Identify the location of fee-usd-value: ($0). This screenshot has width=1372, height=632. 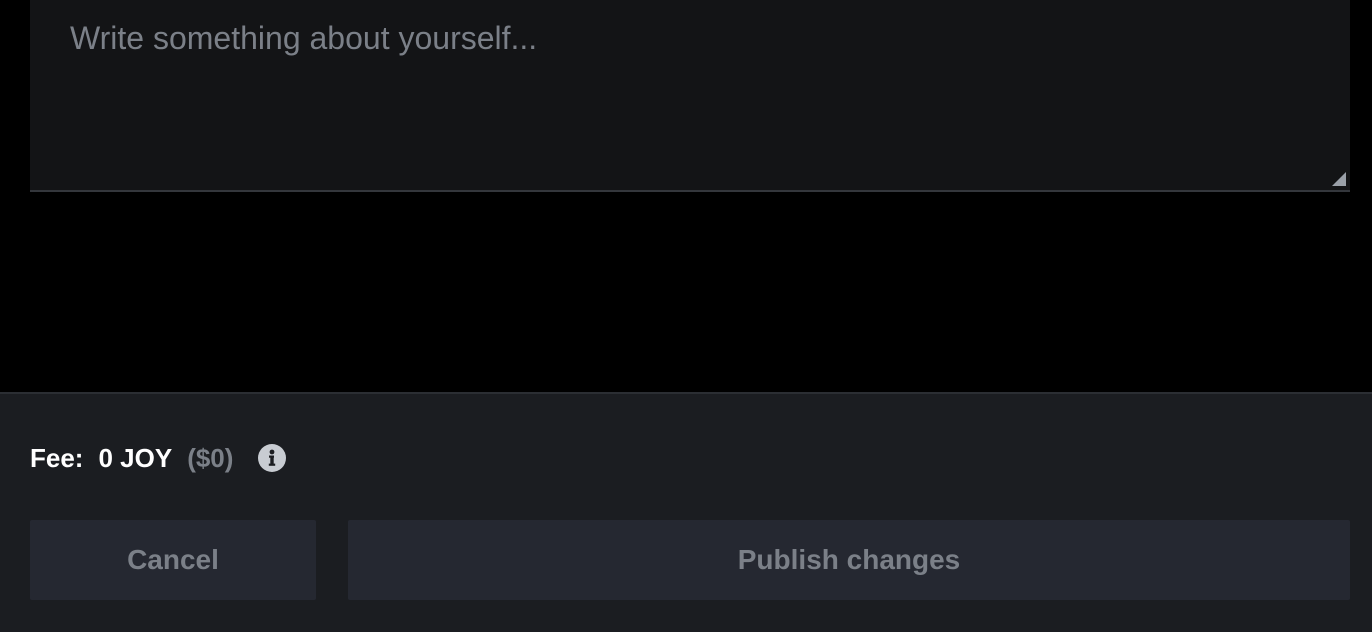
(210, 457).